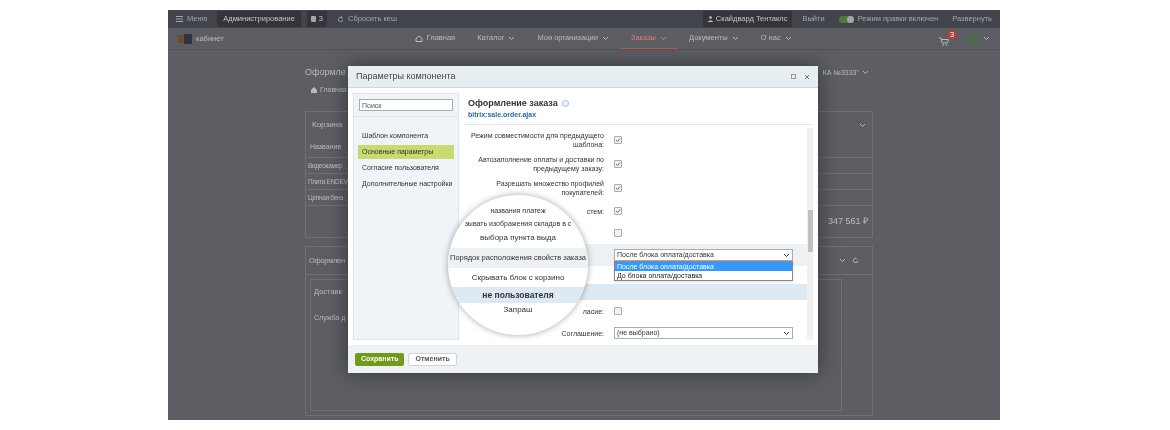  What do you see at coordinates (513, 103) in the screenshot?
I see `component-title: Оформление заказа` at bounding box center [513, 103].